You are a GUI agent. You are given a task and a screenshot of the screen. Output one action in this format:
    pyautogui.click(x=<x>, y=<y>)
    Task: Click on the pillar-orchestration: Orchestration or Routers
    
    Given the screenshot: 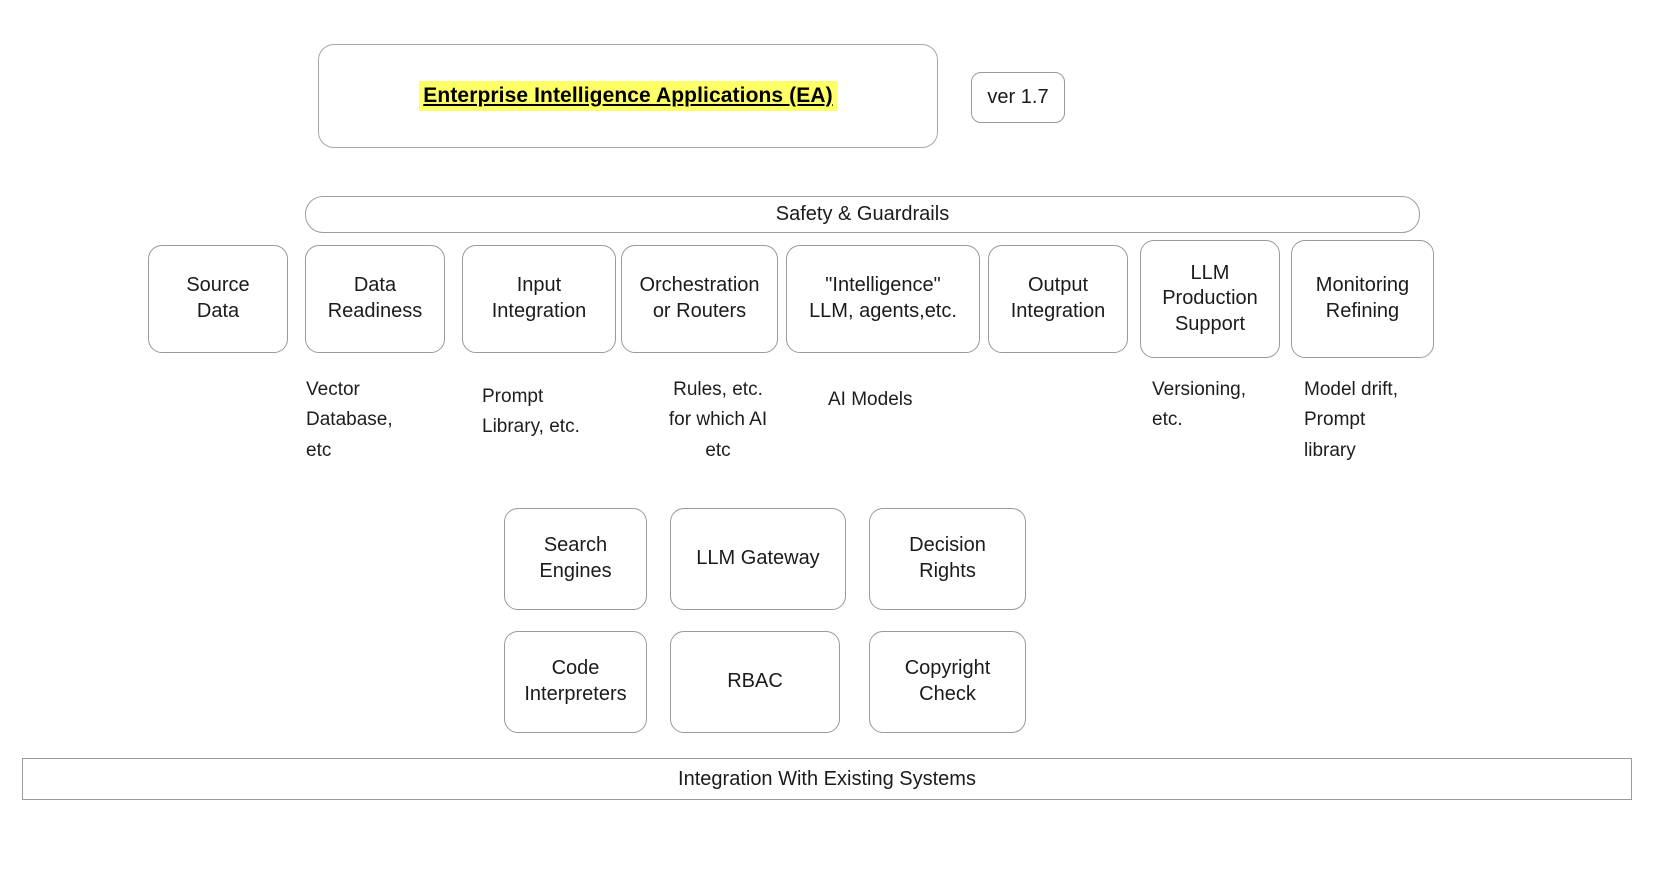 What is the action you would take?
    pyautogui.click(x=699, y=299)
    